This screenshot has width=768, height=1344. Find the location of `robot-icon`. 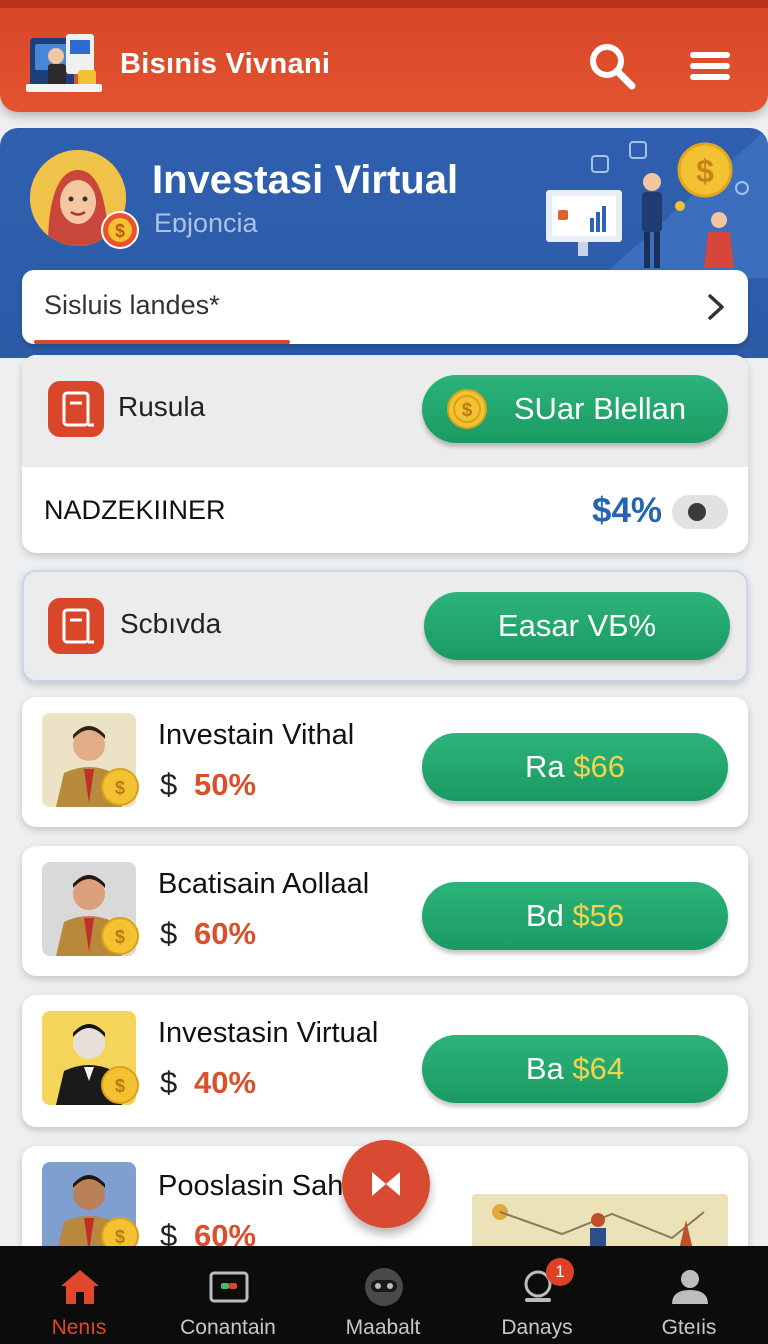

robot-icon is located at coordinates (384, 1287).